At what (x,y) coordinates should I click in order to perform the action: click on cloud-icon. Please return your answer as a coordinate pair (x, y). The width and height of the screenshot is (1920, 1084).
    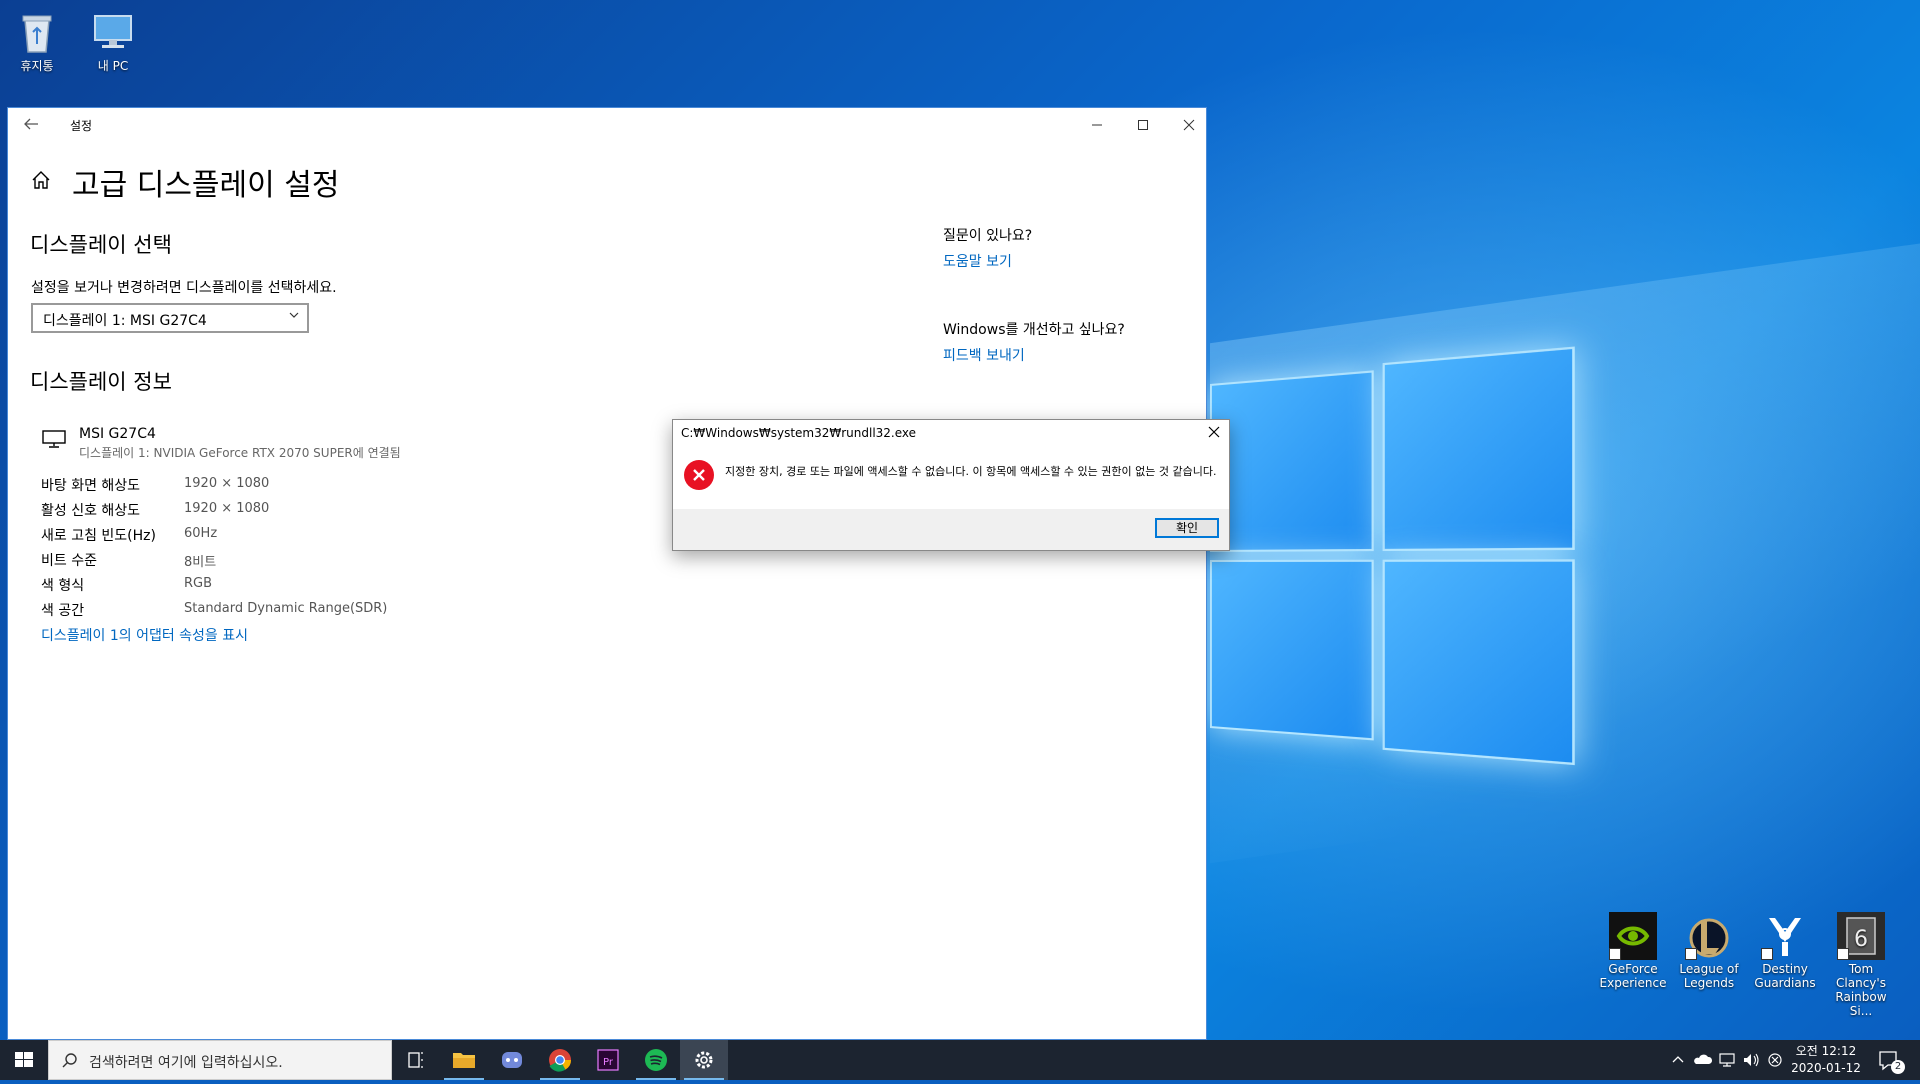
    Looking at the image, I should click on (1703, 1059).